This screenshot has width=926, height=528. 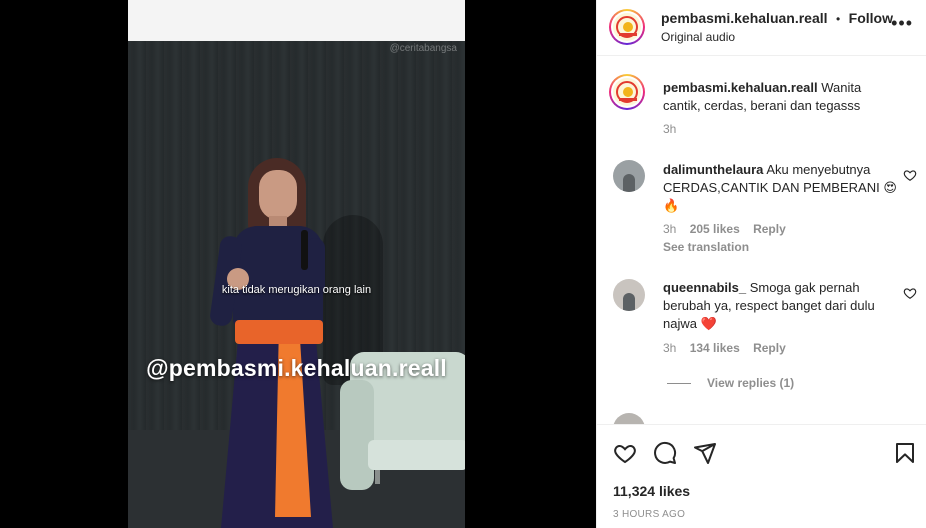 What do you see at coordinates (905, 453) in the screenshot?
I see `bookmark-icon` at bounding box center [905, 453].